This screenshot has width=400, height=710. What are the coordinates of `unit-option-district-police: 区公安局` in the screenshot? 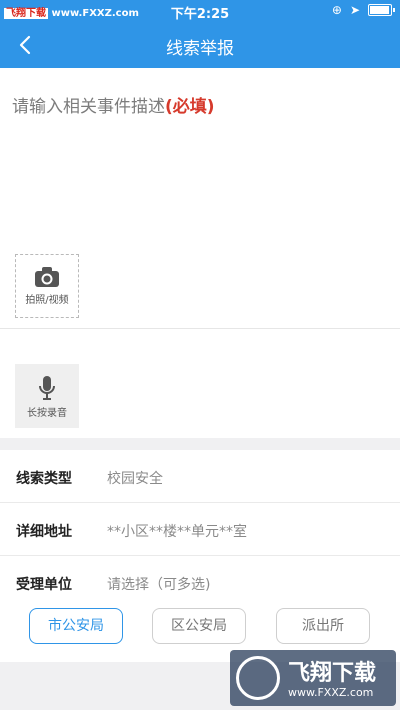 It's located at (199, 626).